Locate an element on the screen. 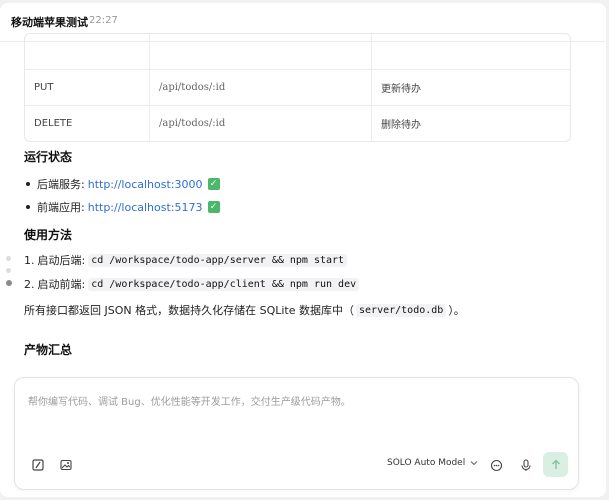  chat-bubble-icon is located at coordinates (496, 465).